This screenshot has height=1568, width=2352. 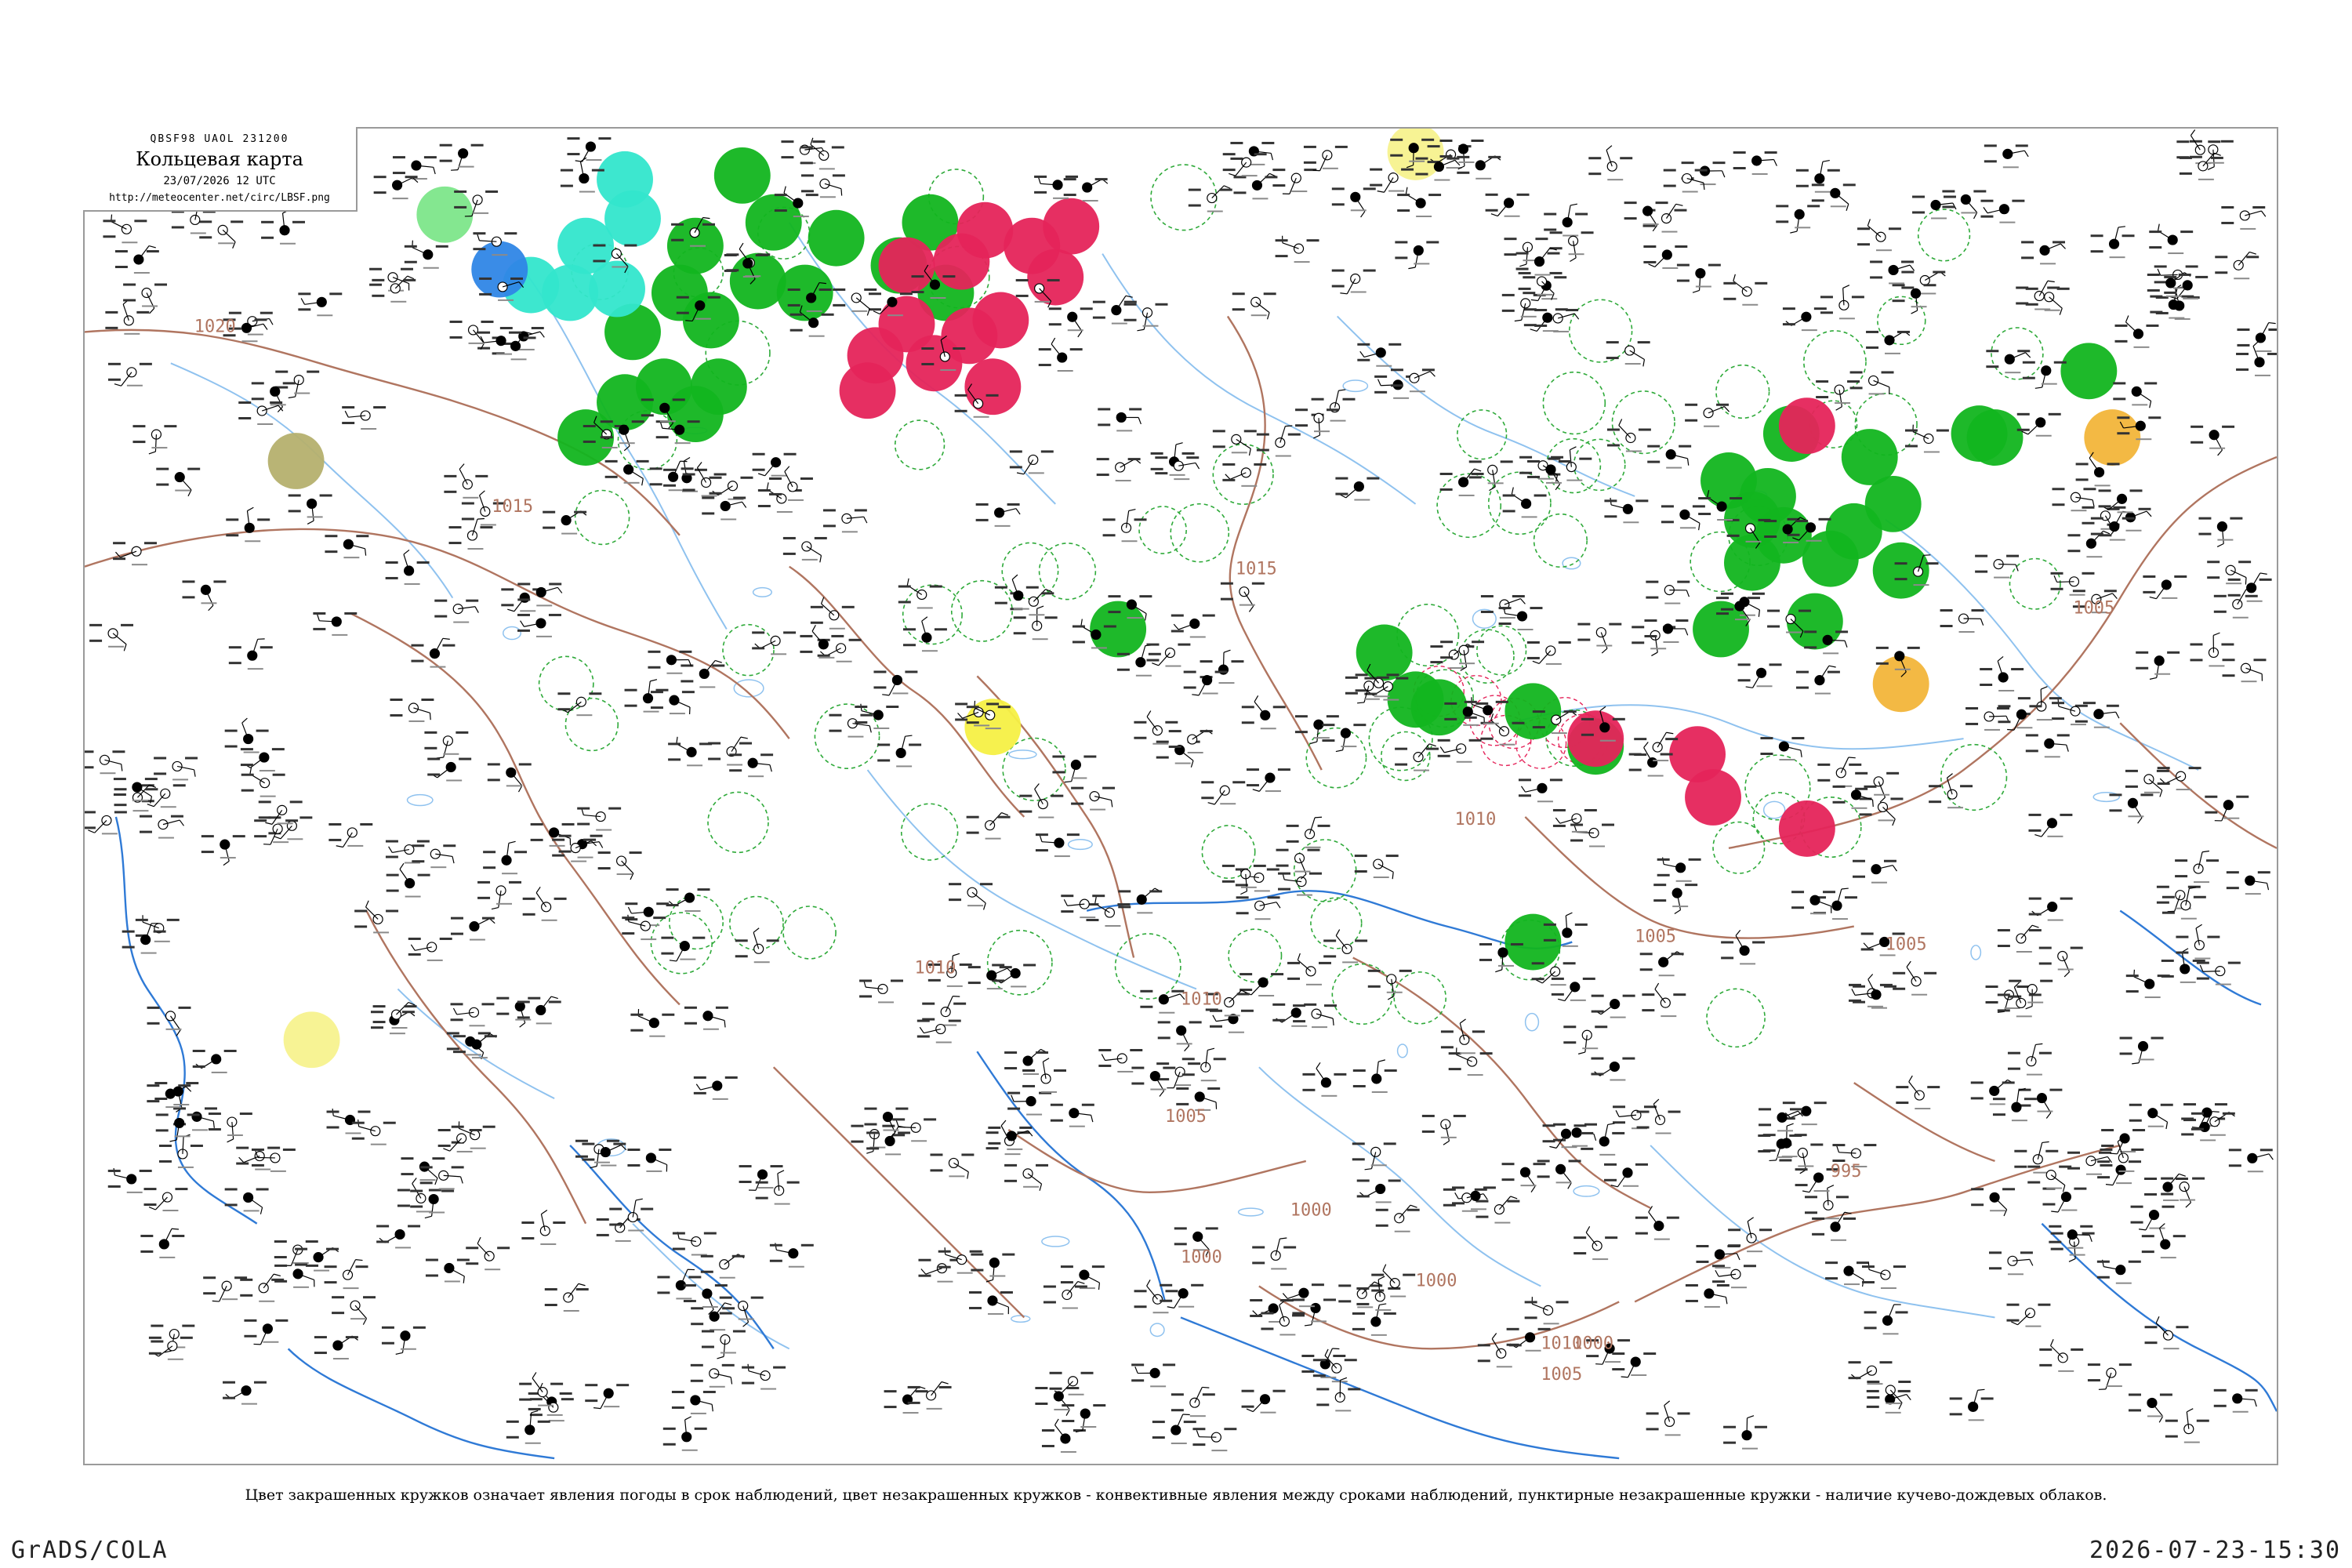 I want to click on wind-barb-icon, so click(x=456, y=1145).